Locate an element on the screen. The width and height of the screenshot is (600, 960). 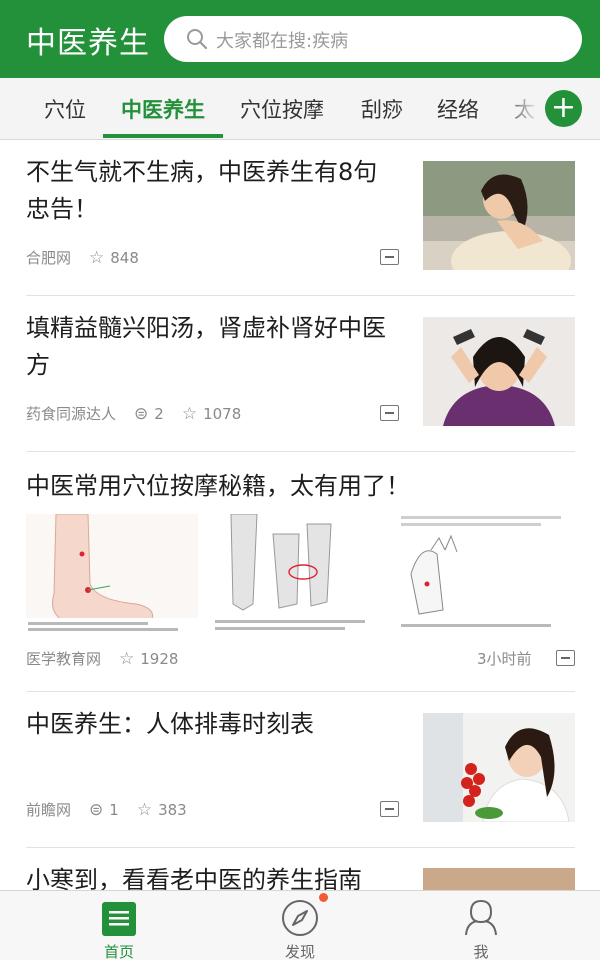
feed-item-meta: 合肥网 ☆ 848 is located at coordinates (91, 257).